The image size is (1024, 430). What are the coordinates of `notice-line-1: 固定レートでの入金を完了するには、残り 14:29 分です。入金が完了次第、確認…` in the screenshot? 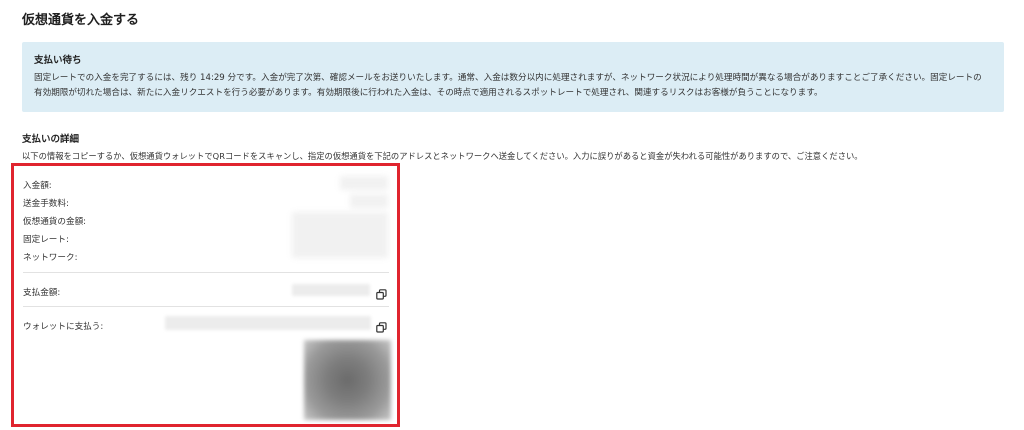 It's located at (508, 78).